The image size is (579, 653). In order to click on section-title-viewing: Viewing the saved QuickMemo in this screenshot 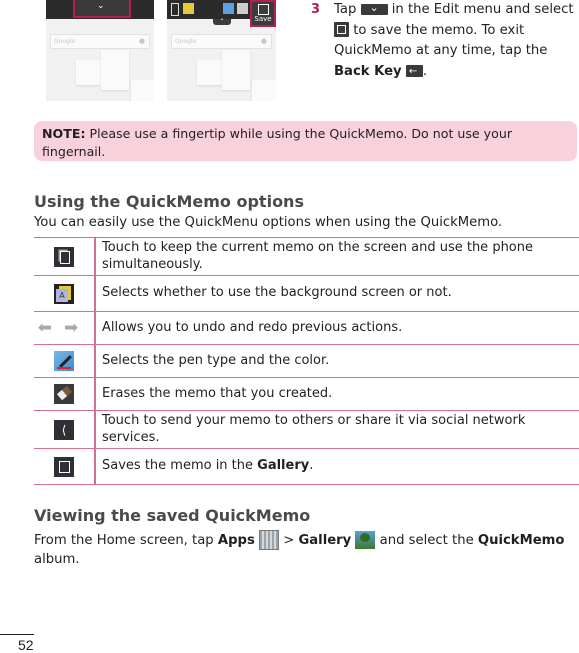, I will do `click(172, 515)`.